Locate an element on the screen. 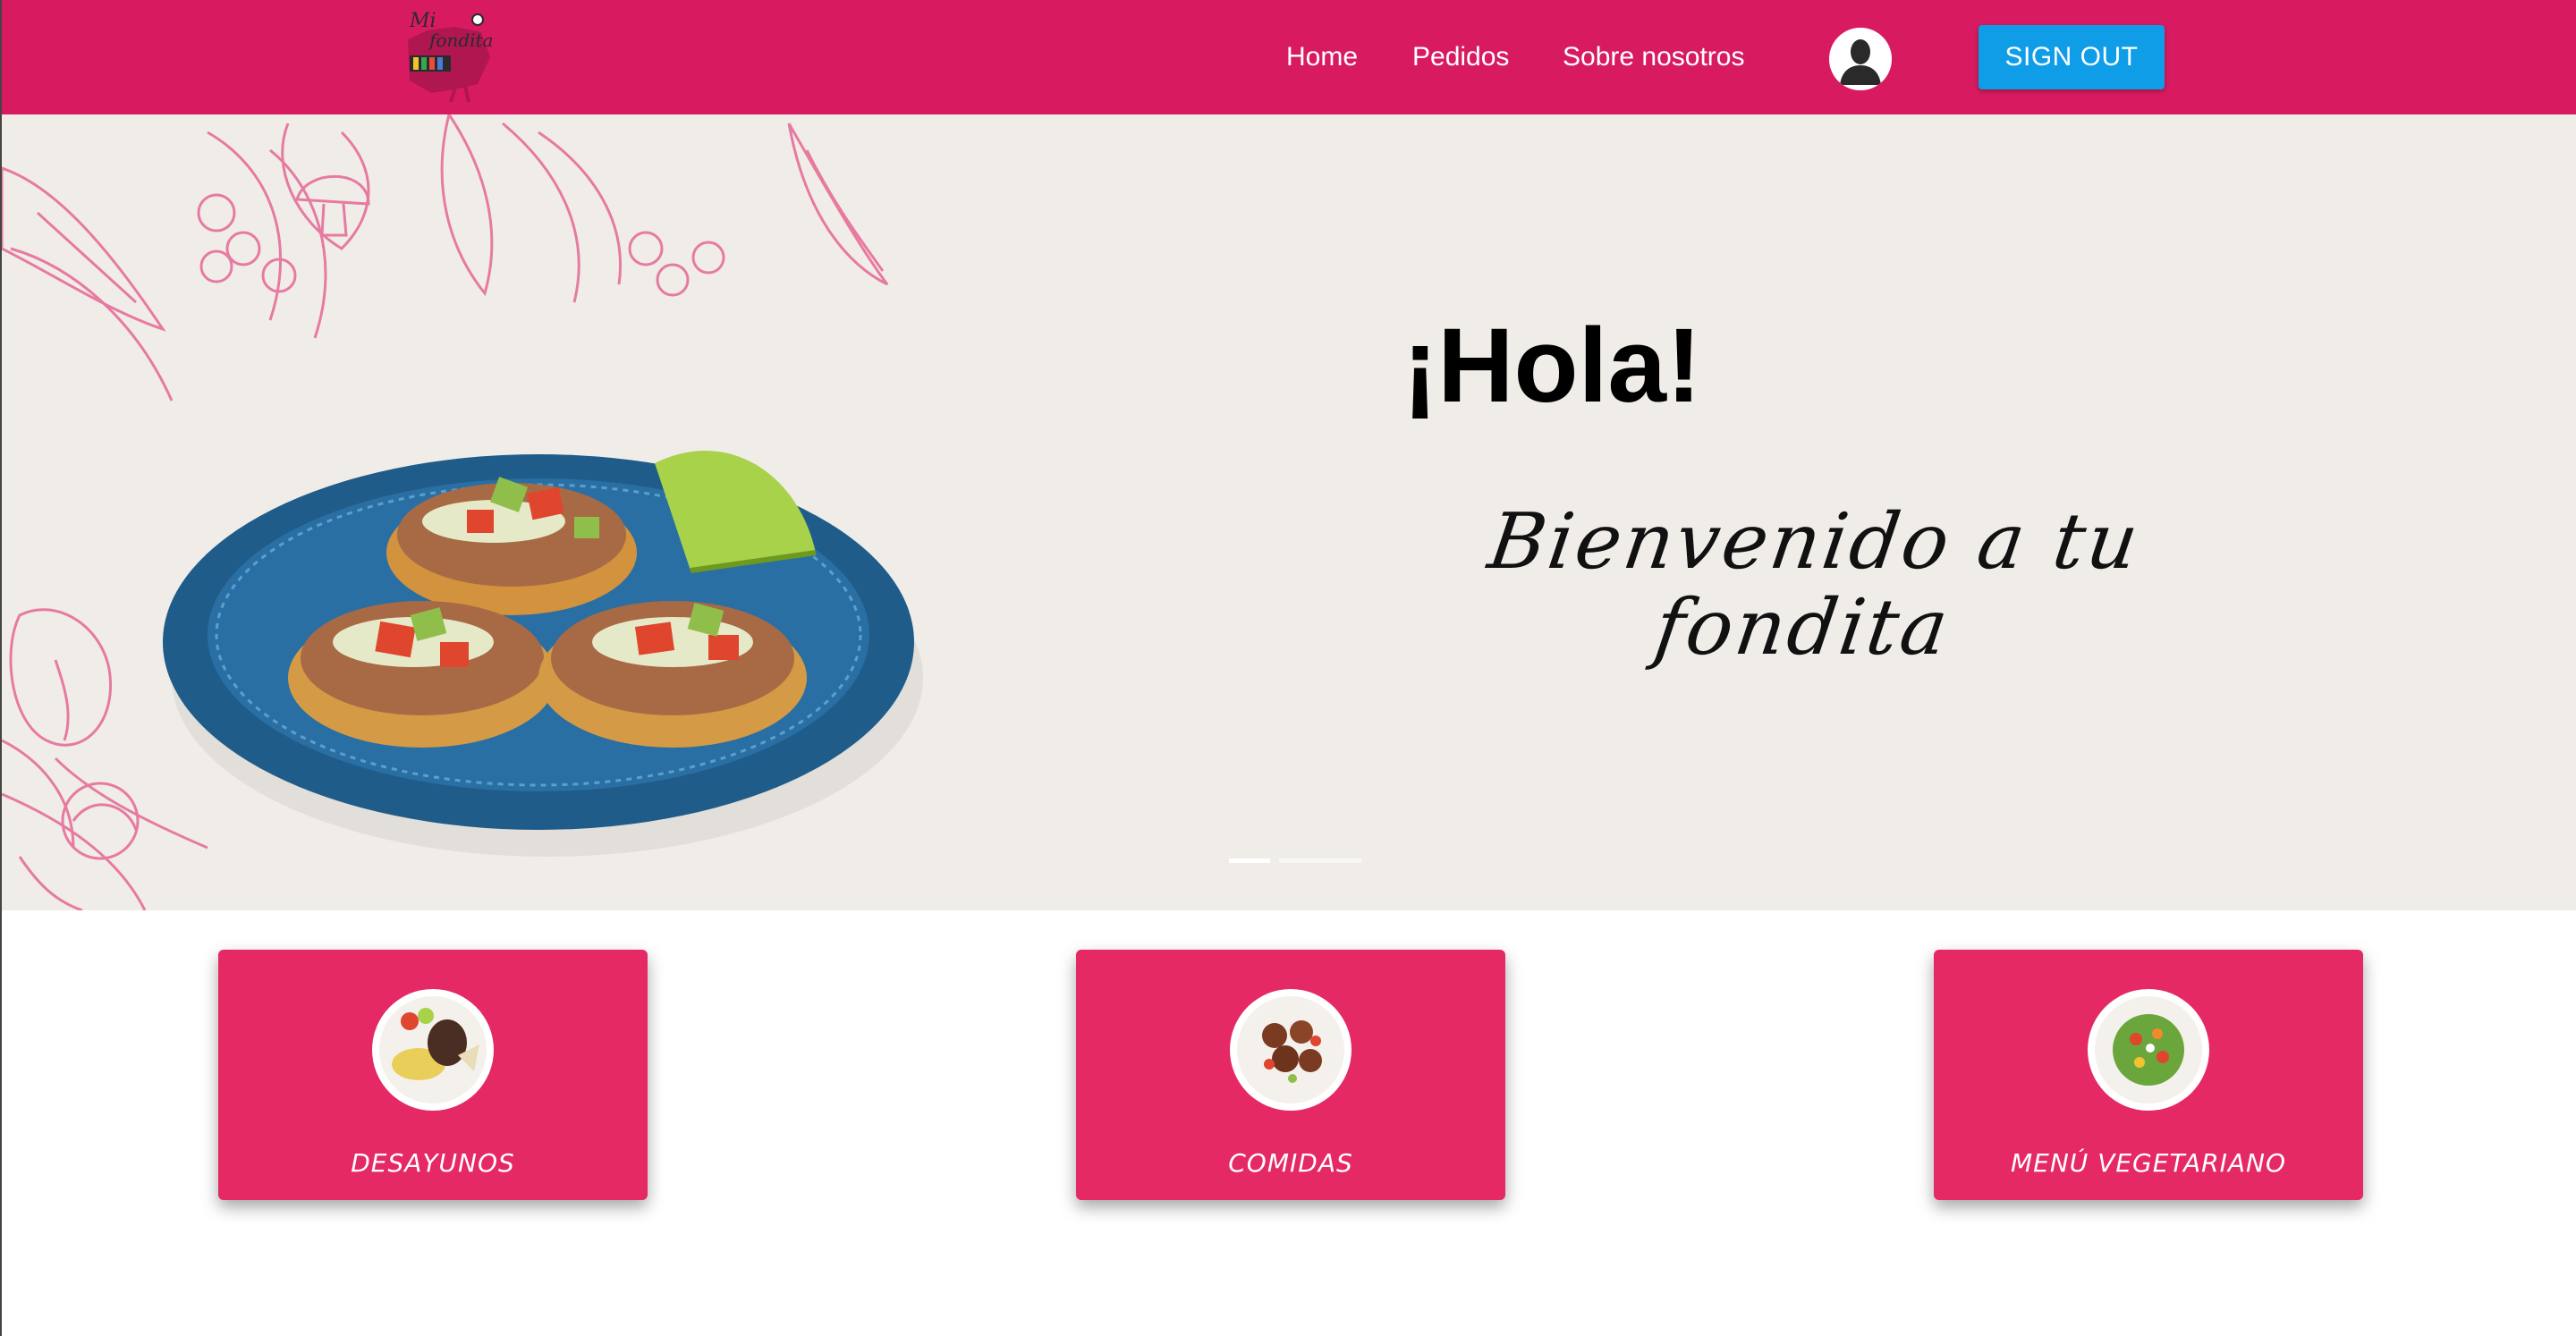 The height and width of the screenshot is (1336, 2576). category-label: COMIDAS is located at coordinates (1290, 1163).